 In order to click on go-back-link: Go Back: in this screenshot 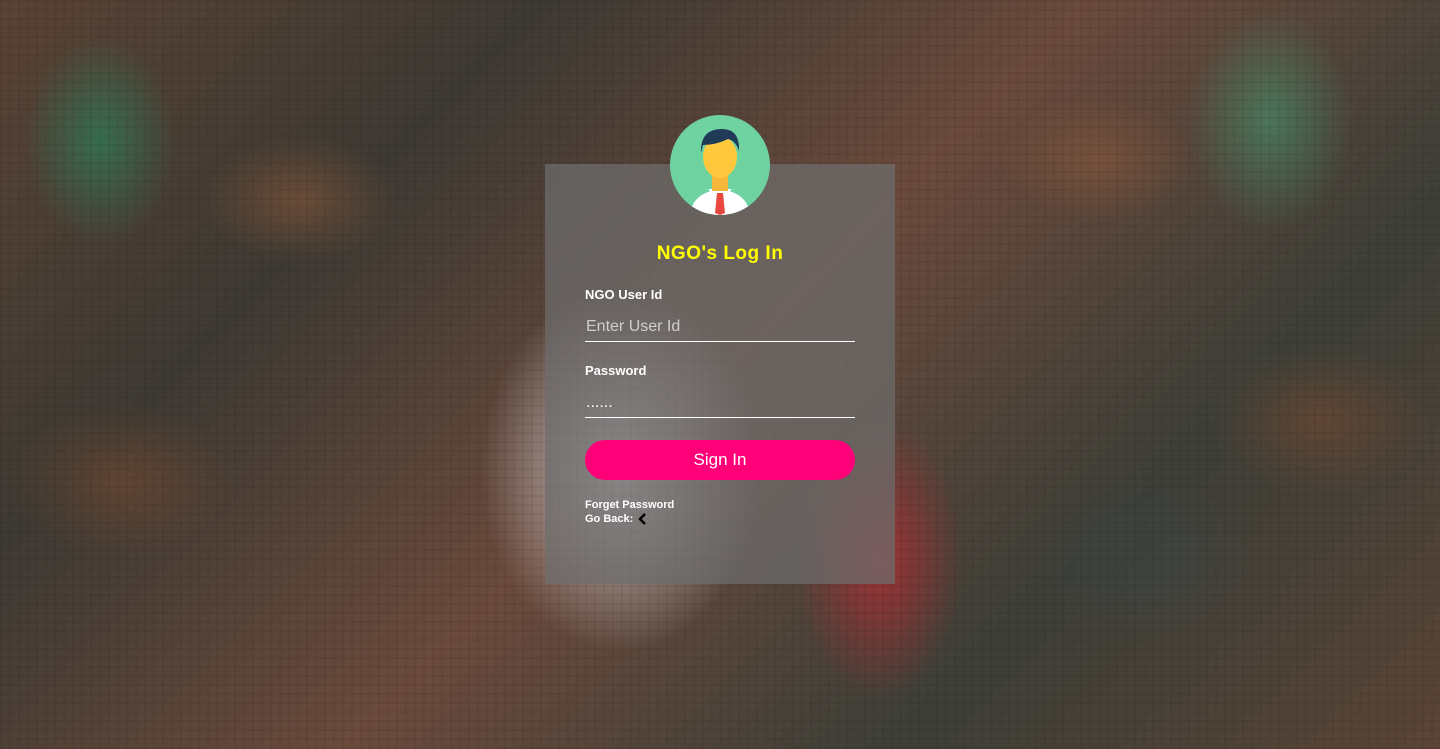, I will do `click(616, 519)`.